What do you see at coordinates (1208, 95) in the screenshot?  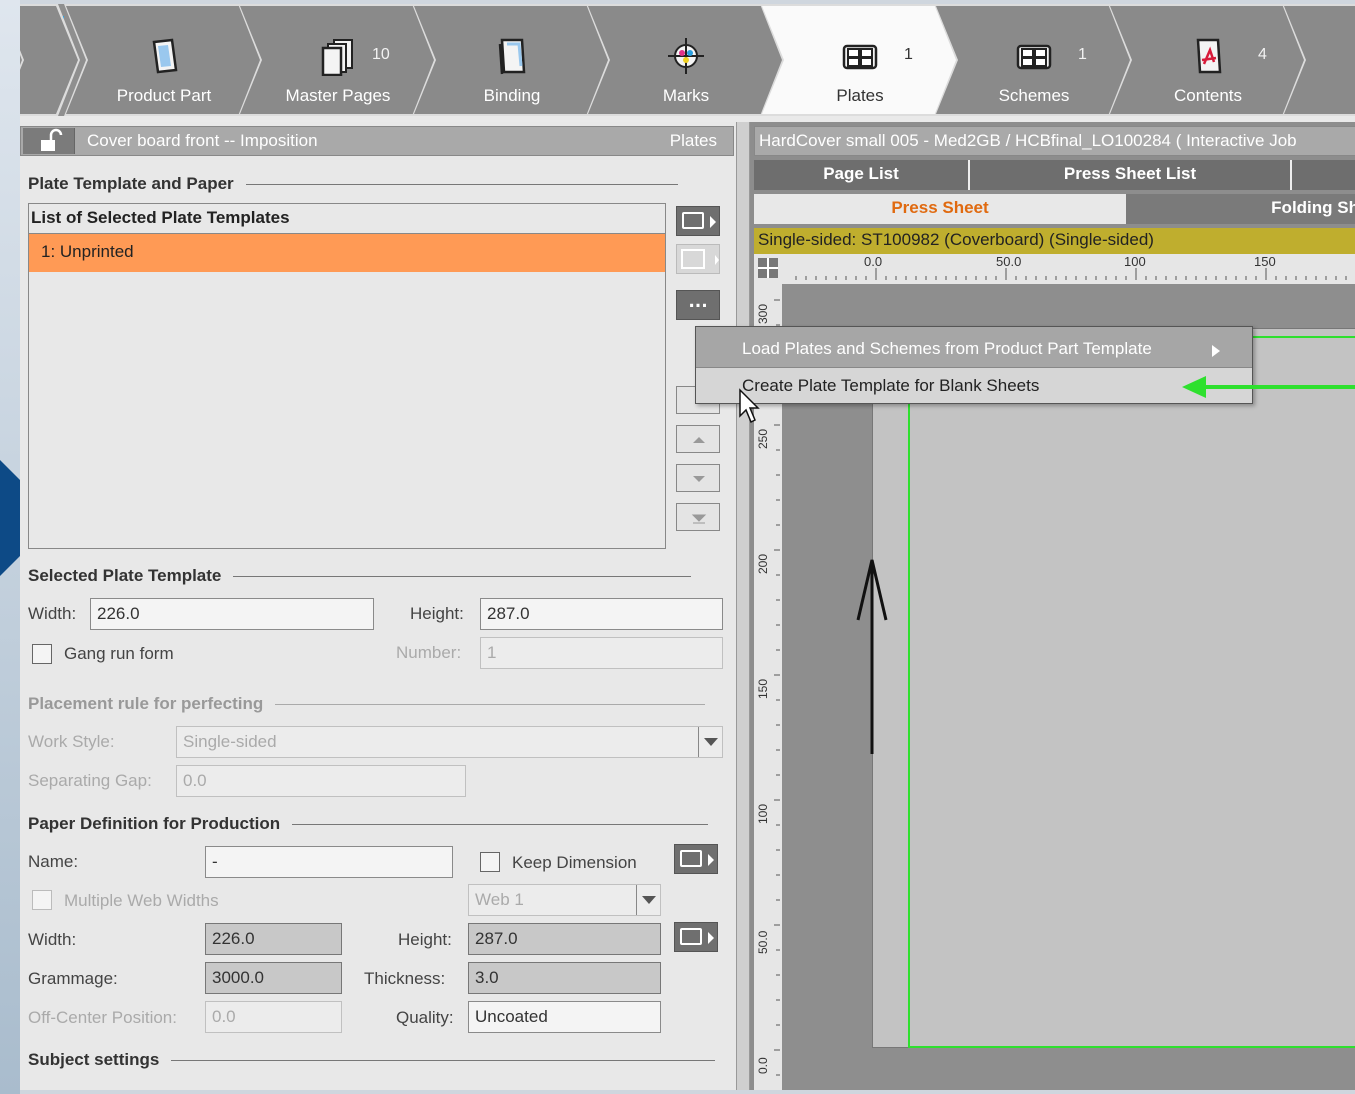 I see `nav-label: Contents` at bounding box center [1208, 95].